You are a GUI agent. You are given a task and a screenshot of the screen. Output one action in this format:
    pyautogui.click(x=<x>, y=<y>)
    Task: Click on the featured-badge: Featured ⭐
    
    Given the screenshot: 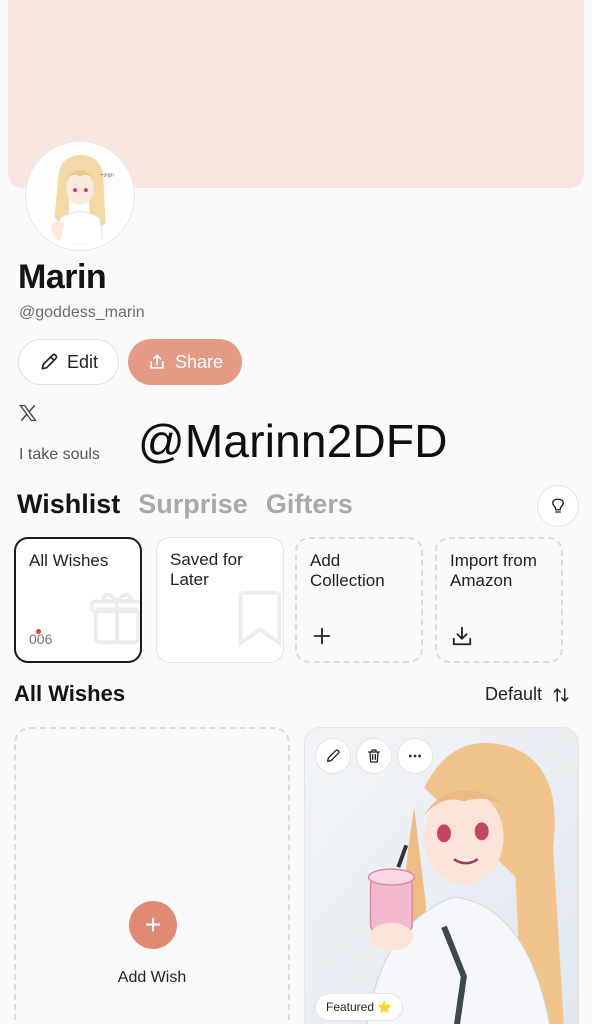 What is the action you would take?
    pyautogui.click(x=359, y=1007)
    